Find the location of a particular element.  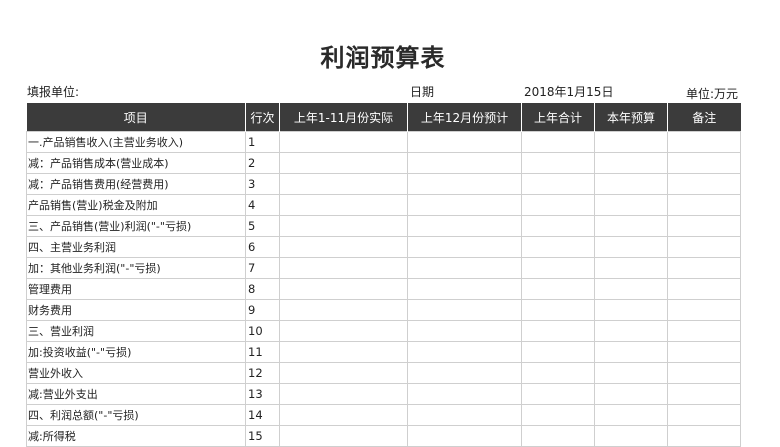

row-line-number-cell: 2 is located at coordinates (262, 163).